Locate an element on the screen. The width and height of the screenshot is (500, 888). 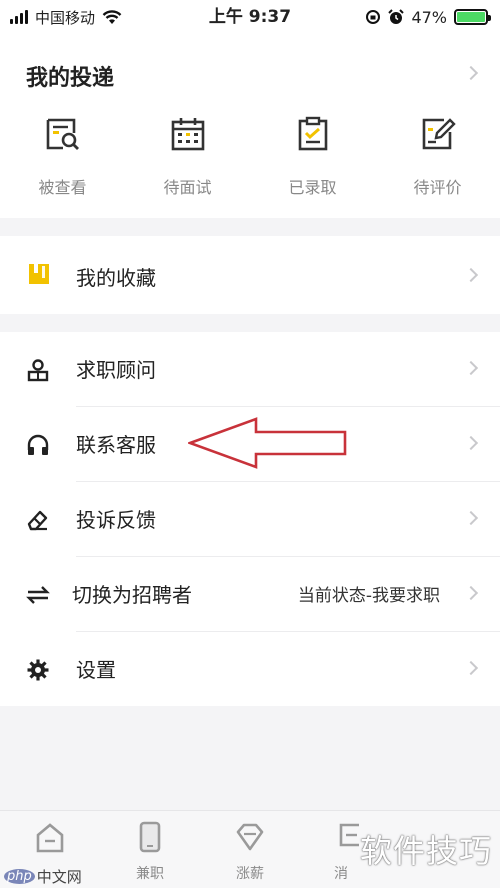
tab-raise: 涨薪 is located at coordinates (250, 852).